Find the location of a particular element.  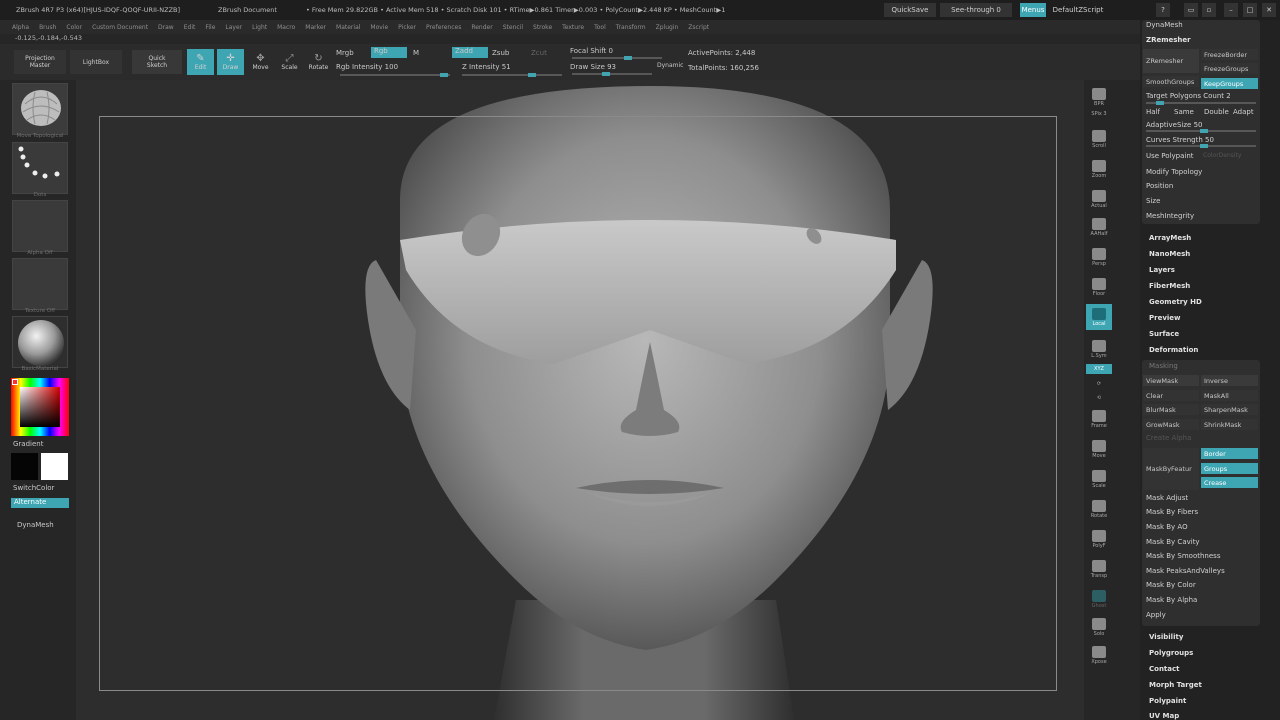

menu-alpha: Alpha is located at coordinates (20, 27).